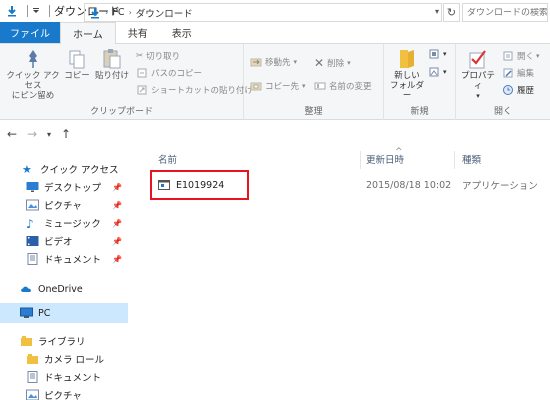 Image resolution: width=550 pixels, height=400 pixels. I want to click on document-icon, so click(32, 377).